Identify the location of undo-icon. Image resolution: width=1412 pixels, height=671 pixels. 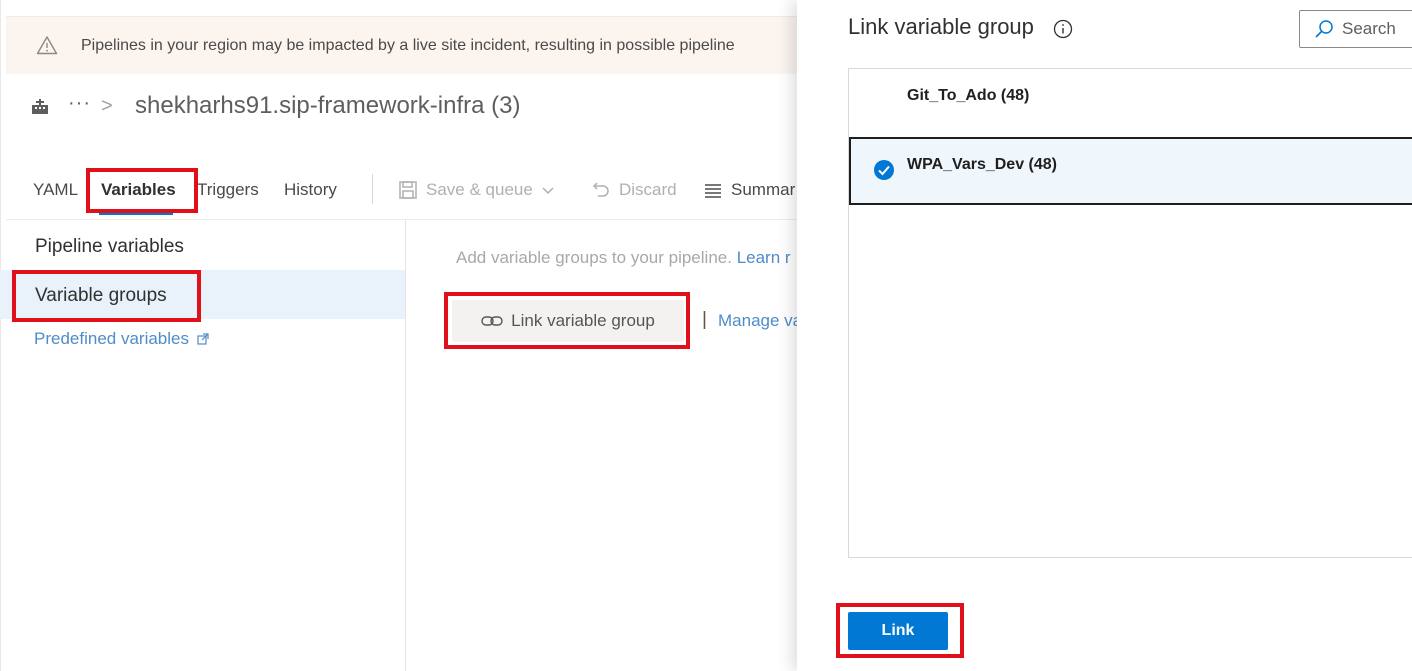
(600, 189).